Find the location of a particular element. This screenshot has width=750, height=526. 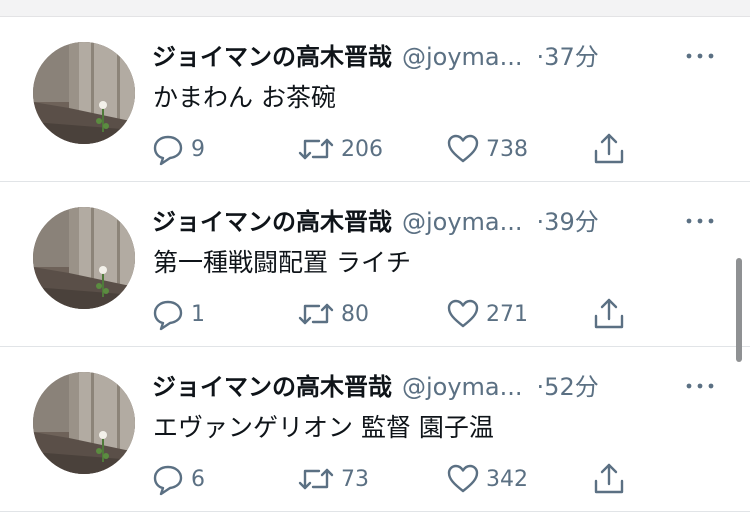

scrollbar is located at coordinates (739, 310).